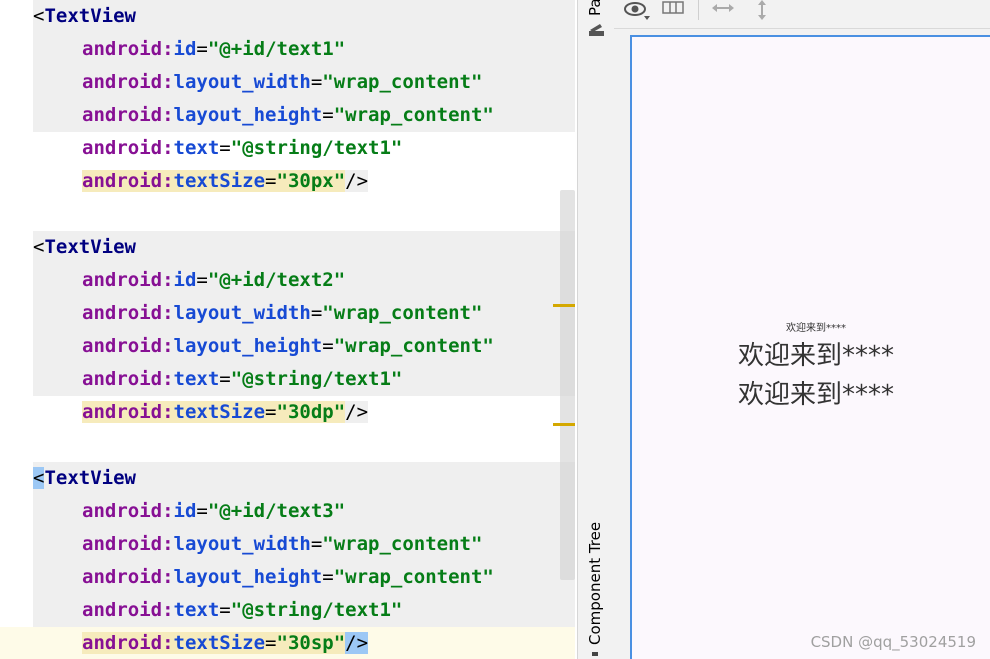  What do you see at coordinates (225, 643) in the screenshot?
I see `xml-attribute: android:textSize="30sp"/>` at bounding box center [225, 643].